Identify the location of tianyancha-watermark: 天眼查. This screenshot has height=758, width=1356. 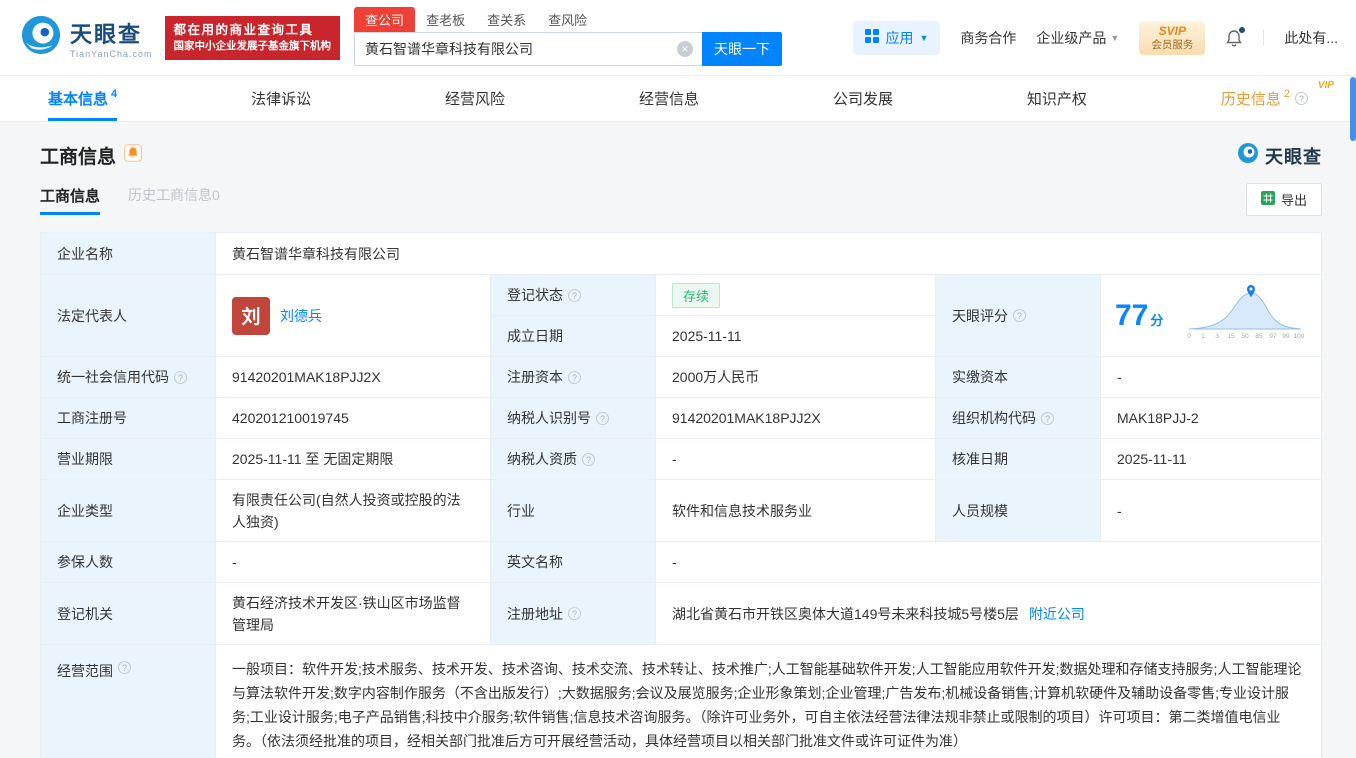
(1279, 155).